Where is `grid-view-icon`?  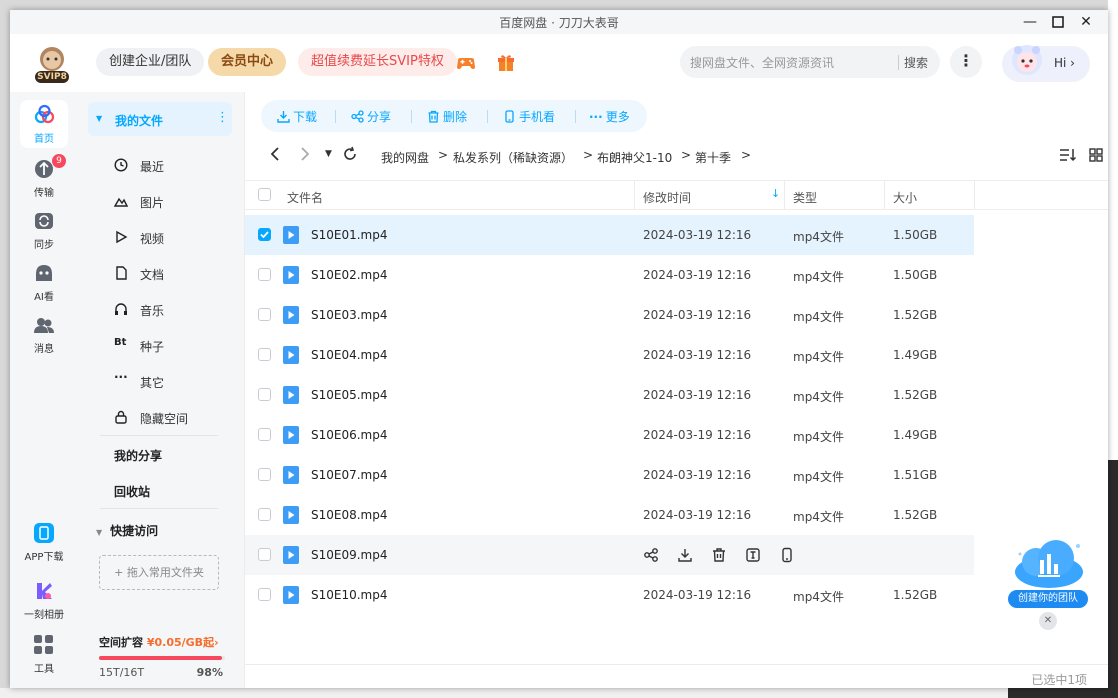 grid-view-icon is located at coordinates (1096, 157).